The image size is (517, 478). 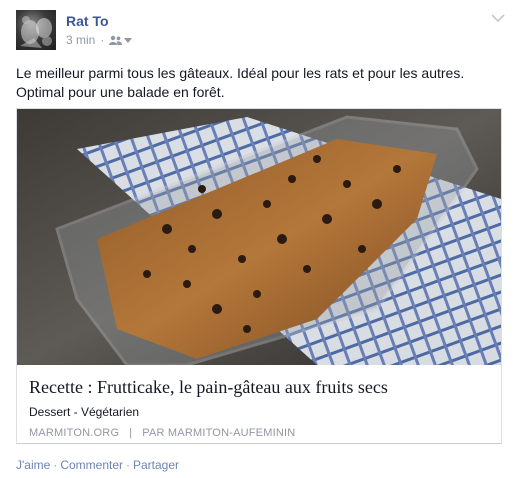 I want to click on post-meta: 3 min ·, so click(x=99, y=40).